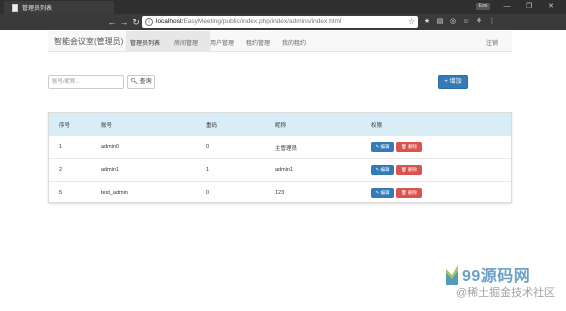 Image resolution: width=566 pixels, height=311 pixels. Describe the element at coordinates (284, 170) in the screenshot. I see `cell-nickname: admin1` at that location.